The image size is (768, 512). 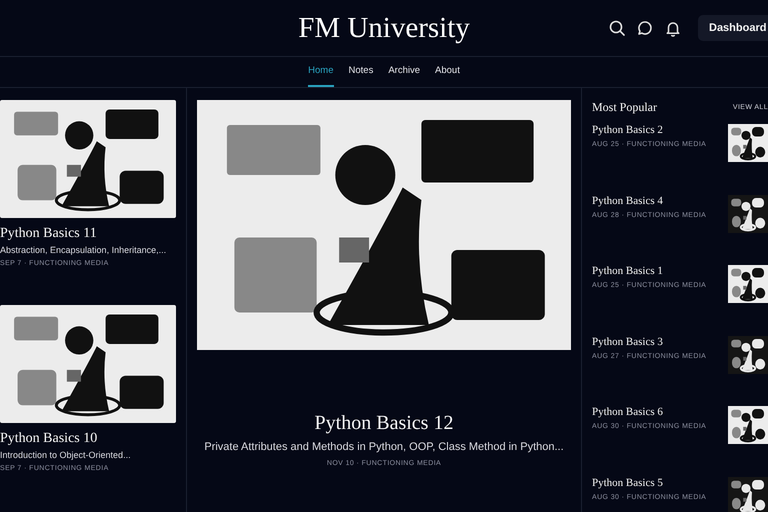 What do you see at coordinates (649, 412) in the screenshot?
I see `post-title: Python Basics 6` at bounding box center [649, 412].